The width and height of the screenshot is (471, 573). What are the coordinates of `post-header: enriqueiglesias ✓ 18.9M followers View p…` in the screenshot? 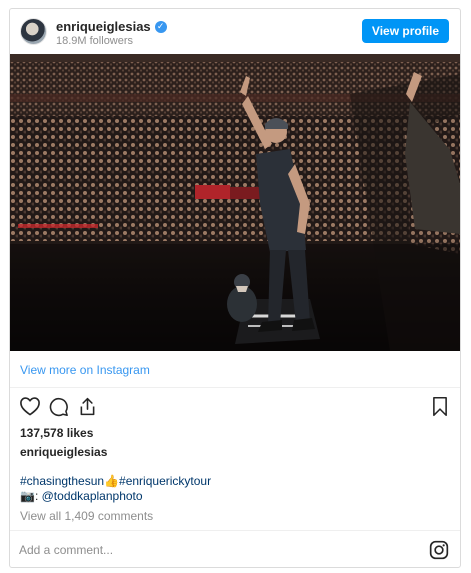 It's located at (235, 31).